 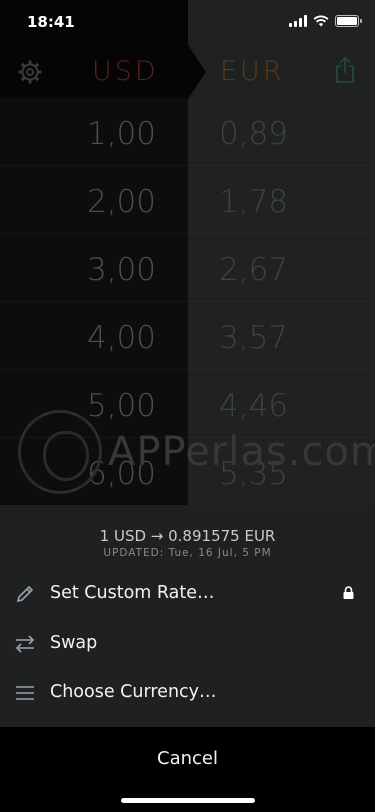 I want to click on conversion-row: 3,00 2,67, so click(x=187, y=268).